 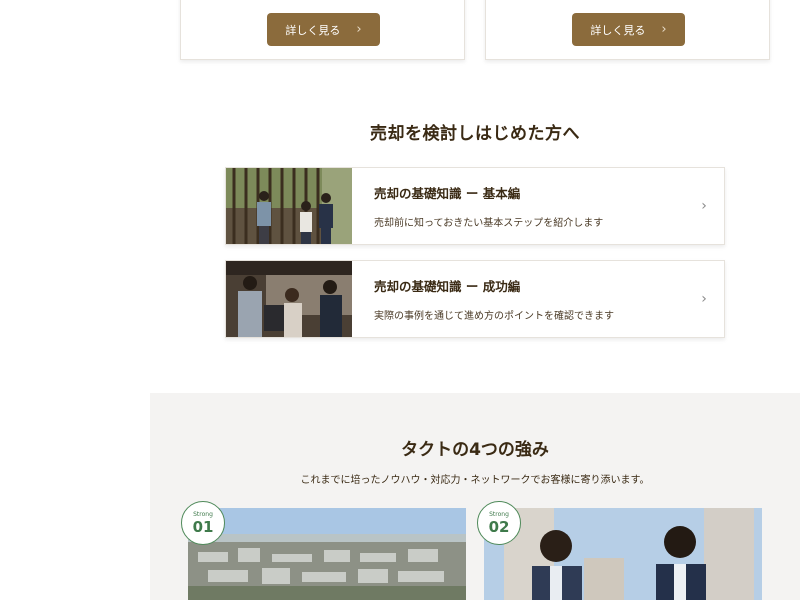 I want to click on badge-number: 02, so click(x=499, y=527).